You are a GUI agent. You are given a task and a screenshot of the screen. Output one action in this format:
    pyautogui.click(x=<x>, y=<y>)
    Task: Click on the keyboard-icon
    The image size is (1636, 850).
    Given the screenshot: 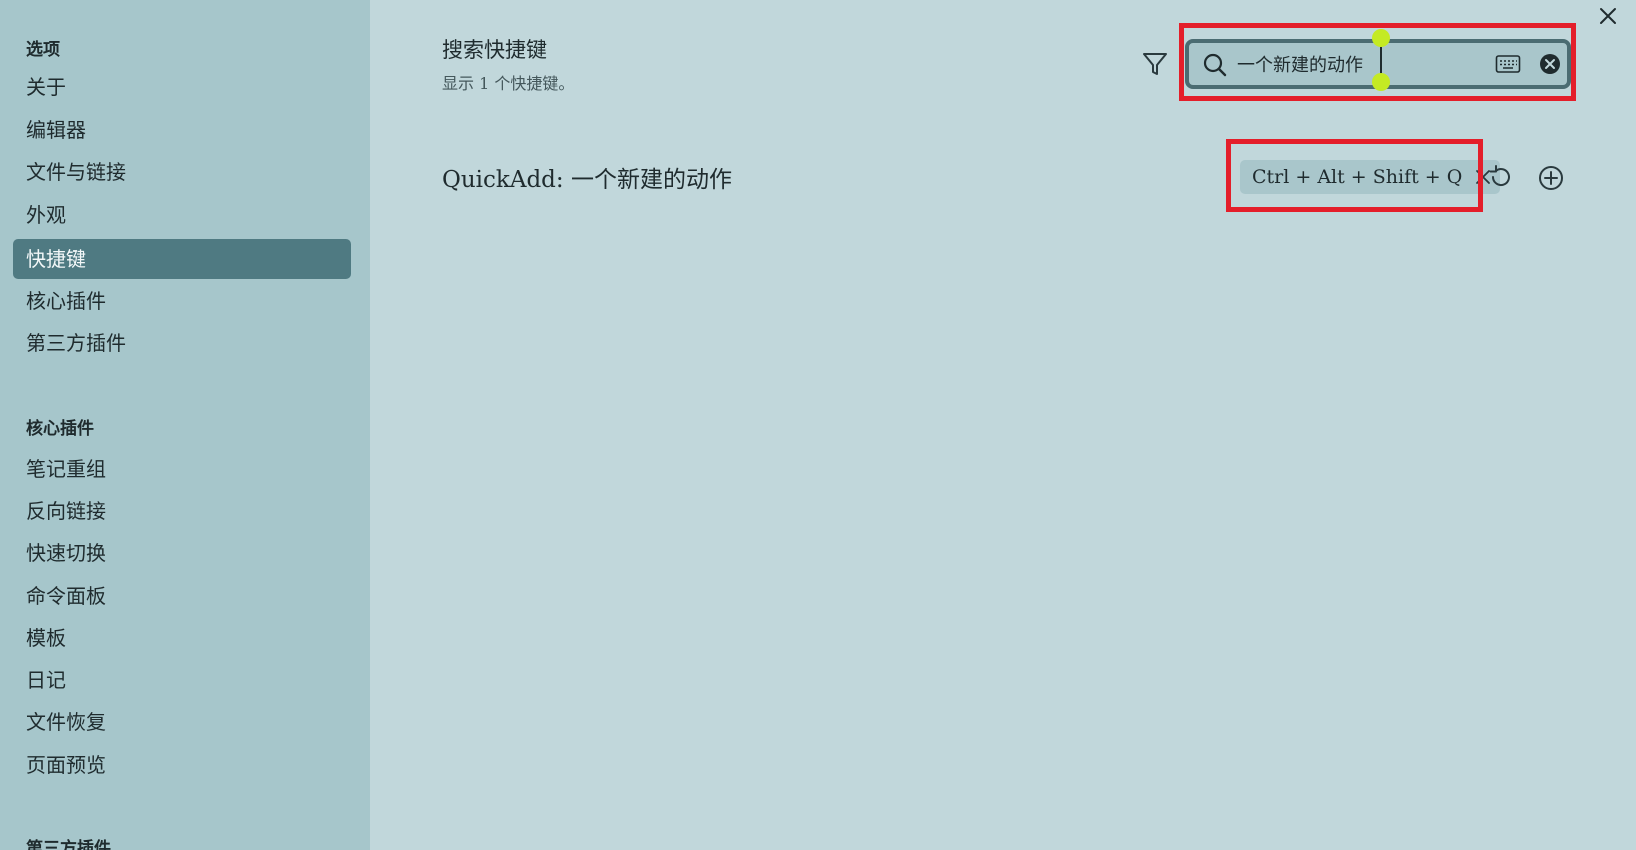 What is the action you would take?
    pyautogui.click(x=1508, y=64)
    